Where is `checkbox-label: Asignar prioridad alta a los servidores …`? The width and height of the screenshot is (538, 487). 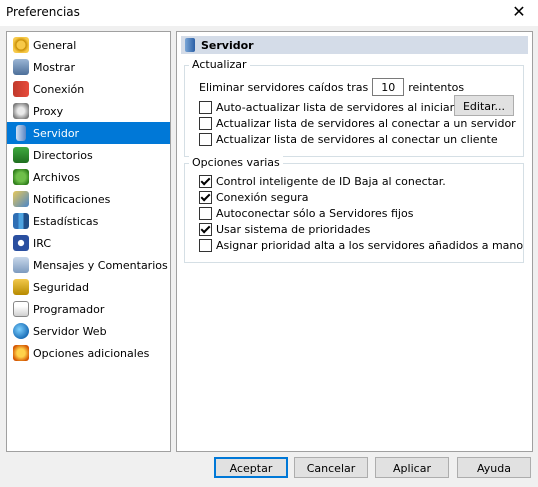 checkbox-label: Asignar prioridad alta a los servidores … is located at coordinates (370, 245).